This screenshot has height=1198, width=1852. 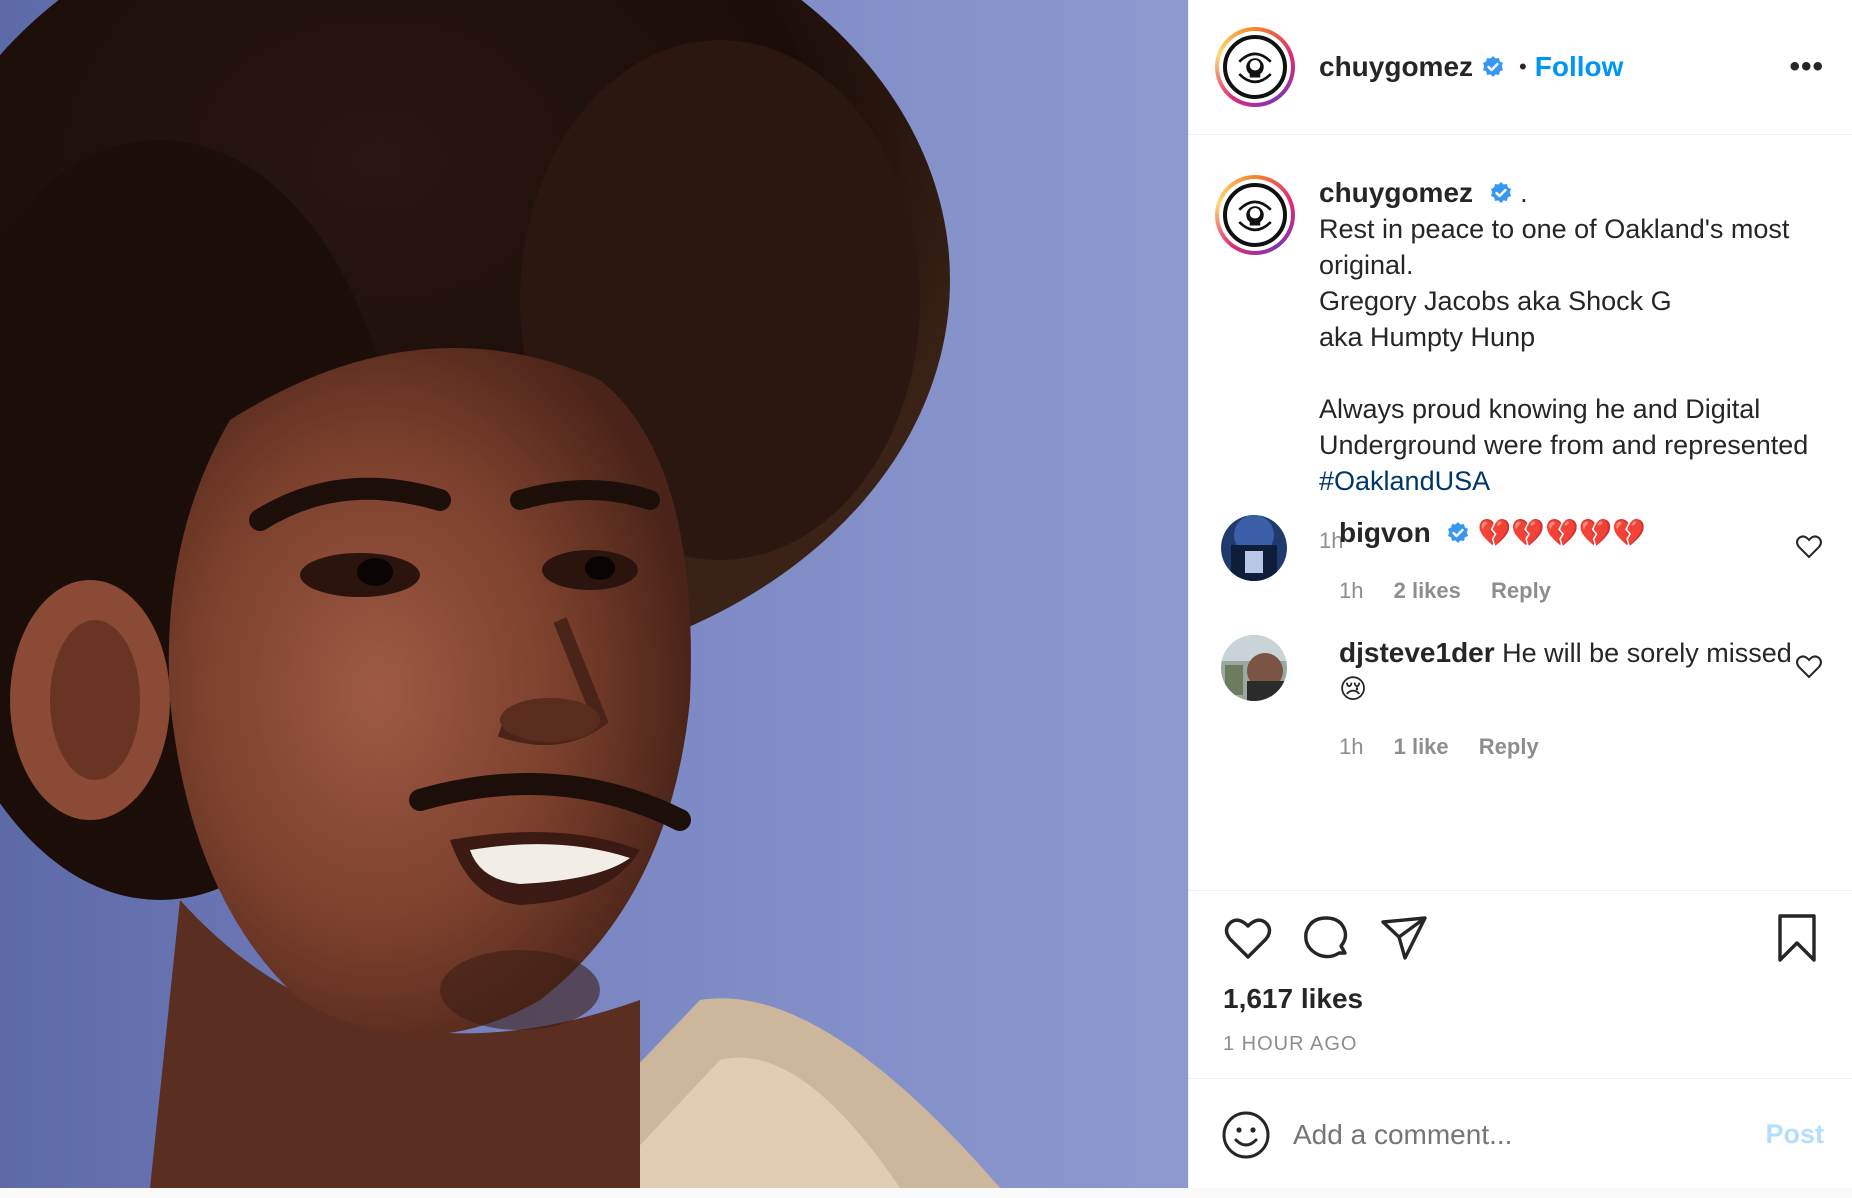 What do you see at coordinates (1520, 984) in the screenshot?
I see `post-actions: 1,617 likes 1 HOUR AGO` at bounding box center [1520, 984].